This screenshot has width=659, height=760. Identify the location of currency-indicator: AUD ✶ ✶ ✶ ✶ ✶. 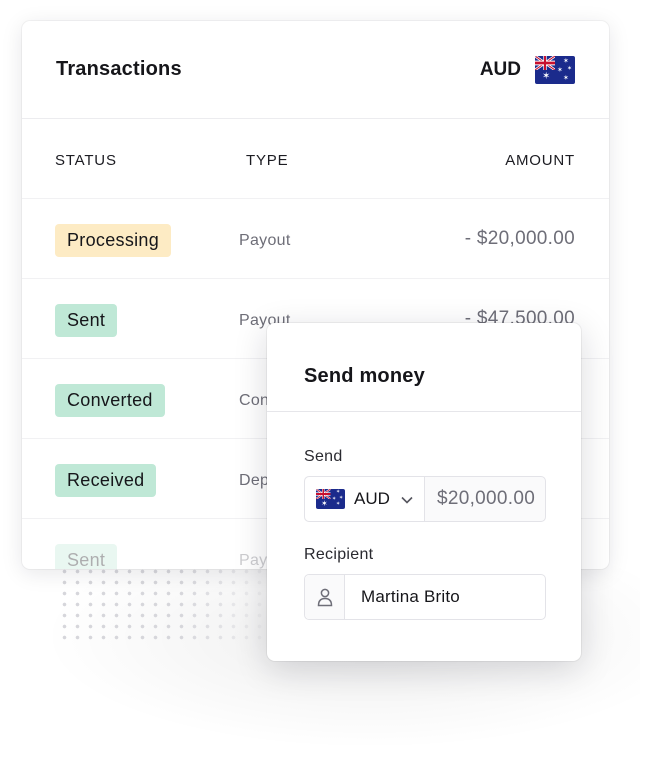
(527, 69).